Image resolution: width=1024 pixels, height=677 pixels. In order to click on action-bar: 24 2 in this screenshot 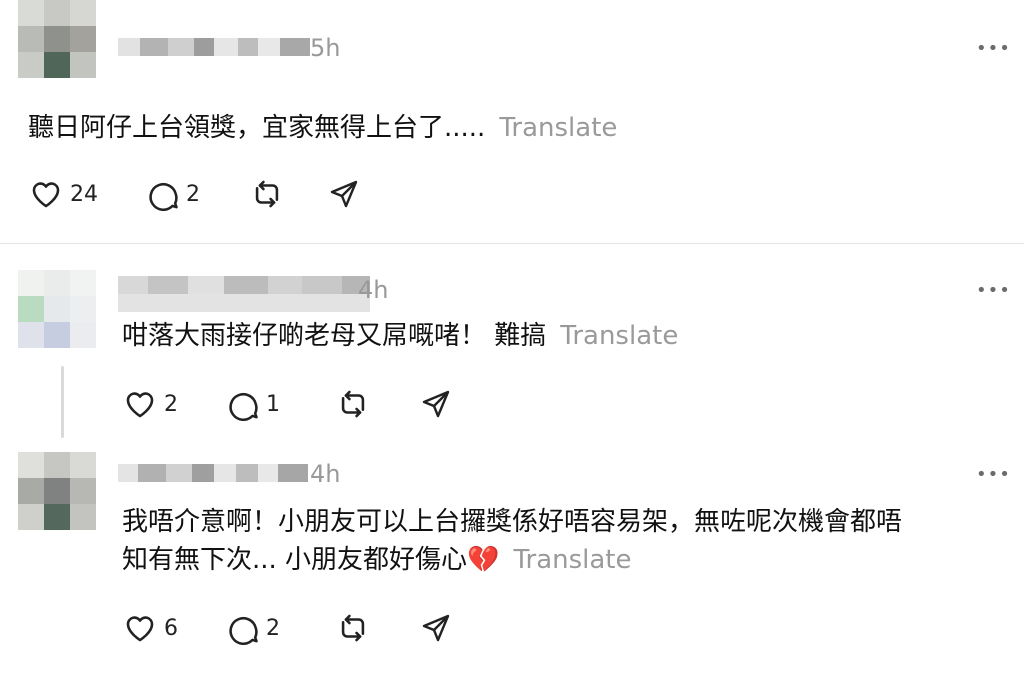, I will do `click(194, 194)`.